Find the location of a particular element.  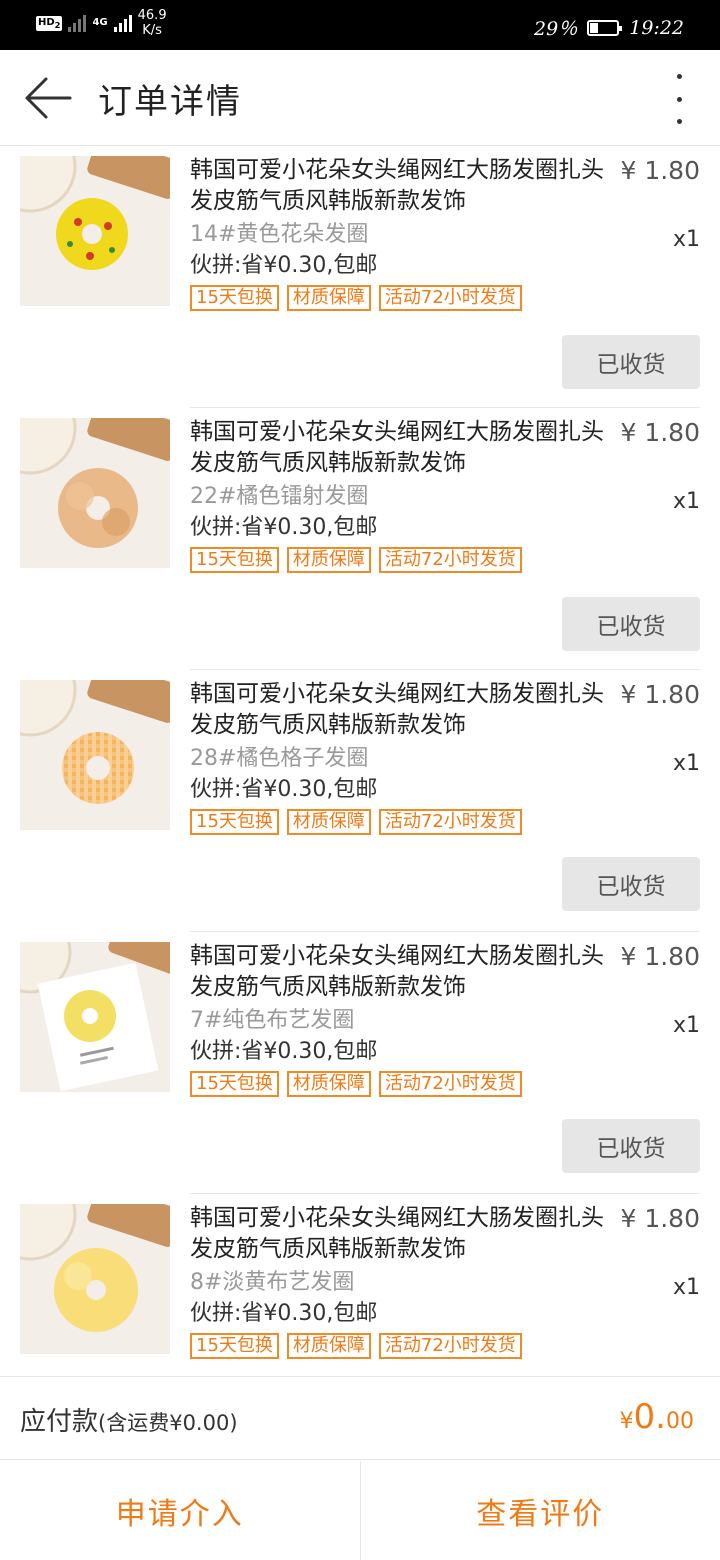

hd-label: HD is located at coordinates (46, 22).